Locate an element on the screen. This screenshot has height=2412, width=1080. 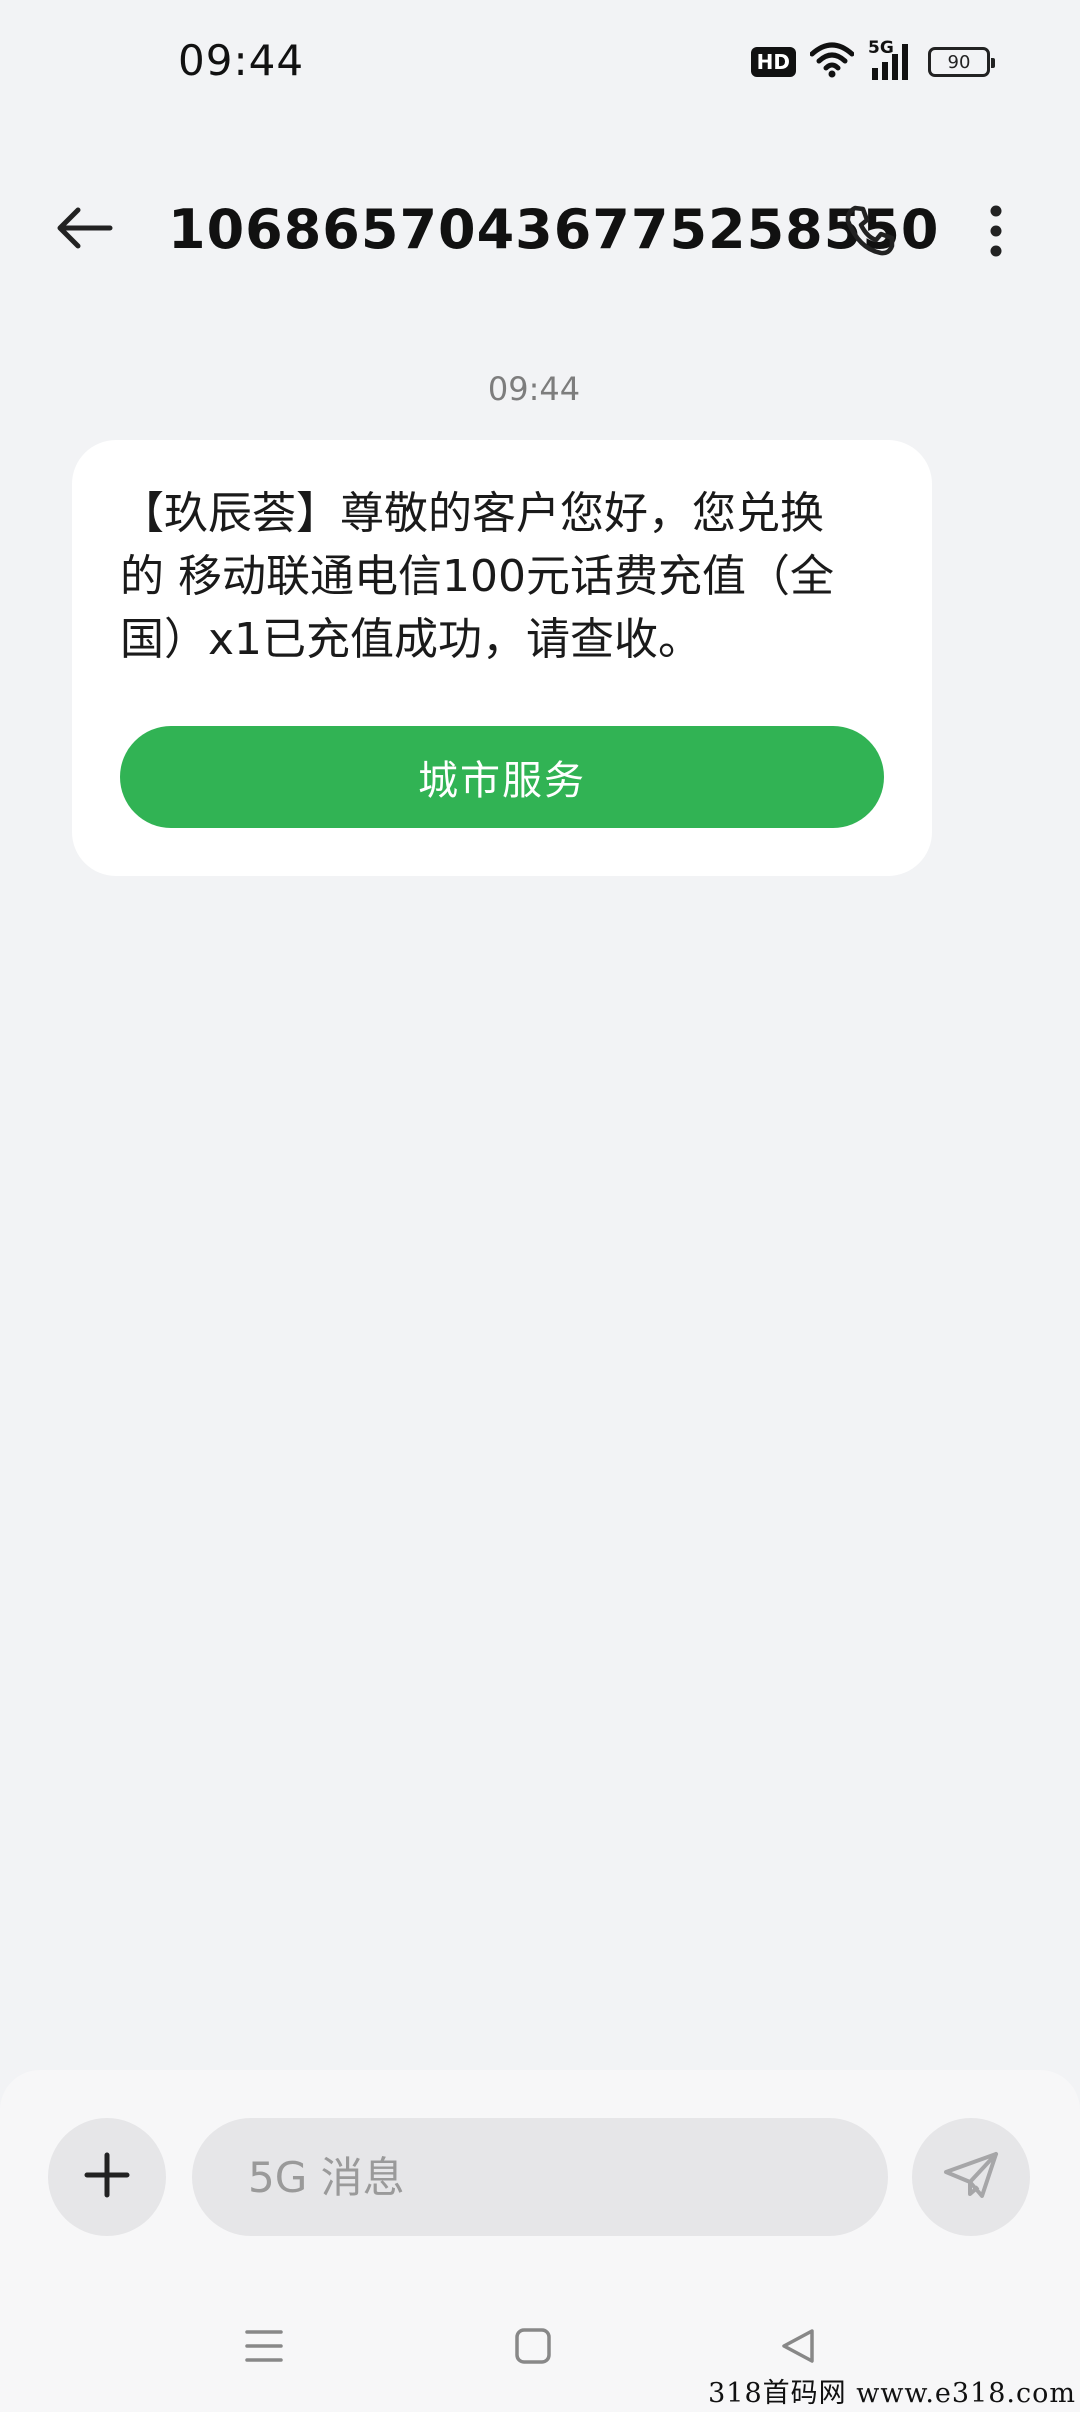
wifi-icon is located at coordinates (832, 62).